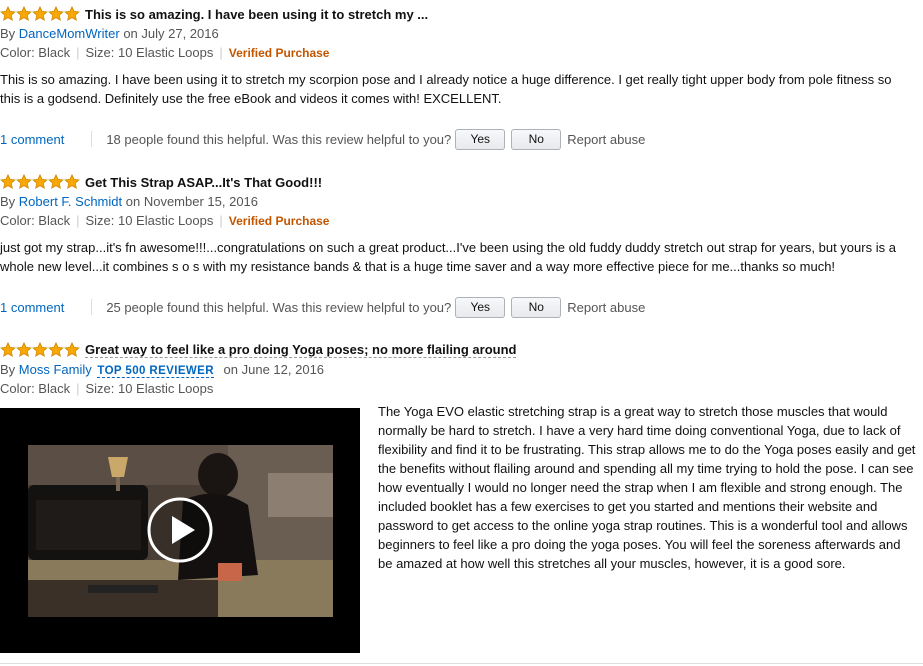 This screenshot has height=666, width=923. I want to click on author-link: Robert F. Schmidt, so click(70, 201).